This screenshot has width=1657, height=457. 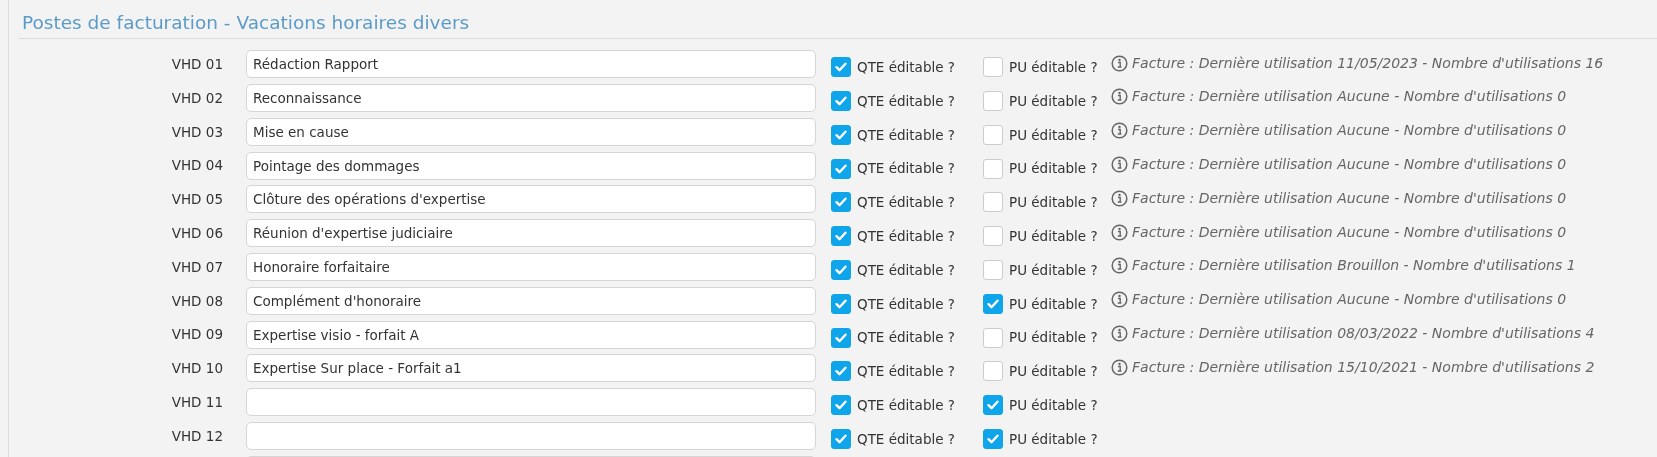 What do you see at coordinates (197, 403) in the screenshot?
I see `row-label: VHD 11` at bounding box center [197, 403].